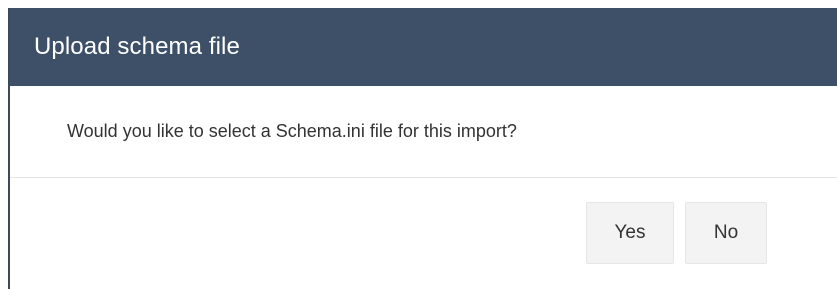 The image size is (837, 289). Describe the element at coordinates (137, 46) in the screenshot. I see `dialog-title: Upload schema file` at that location.